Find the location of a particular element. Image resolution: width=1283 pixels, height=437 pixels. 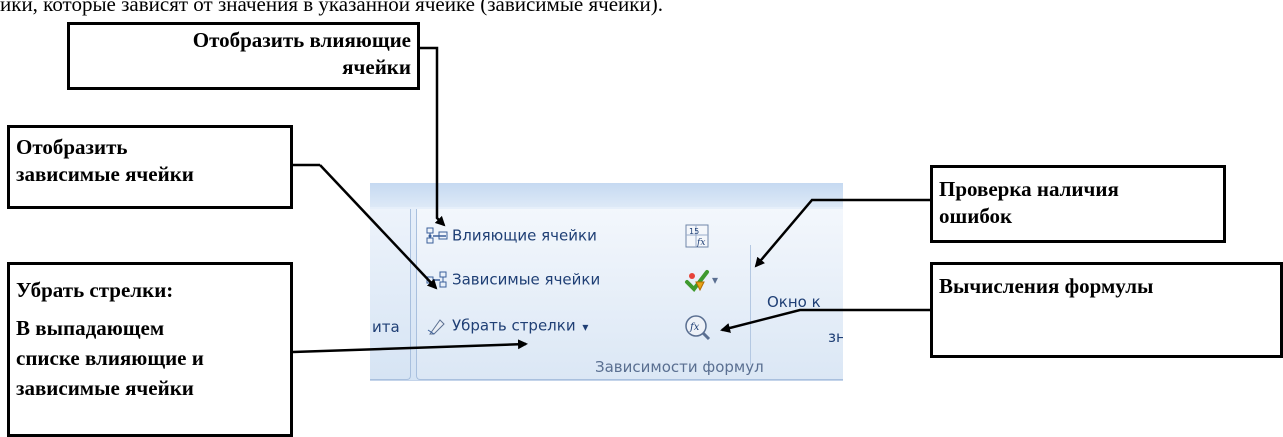

arrow-remove-arrows is located at coordinates (410, 346).